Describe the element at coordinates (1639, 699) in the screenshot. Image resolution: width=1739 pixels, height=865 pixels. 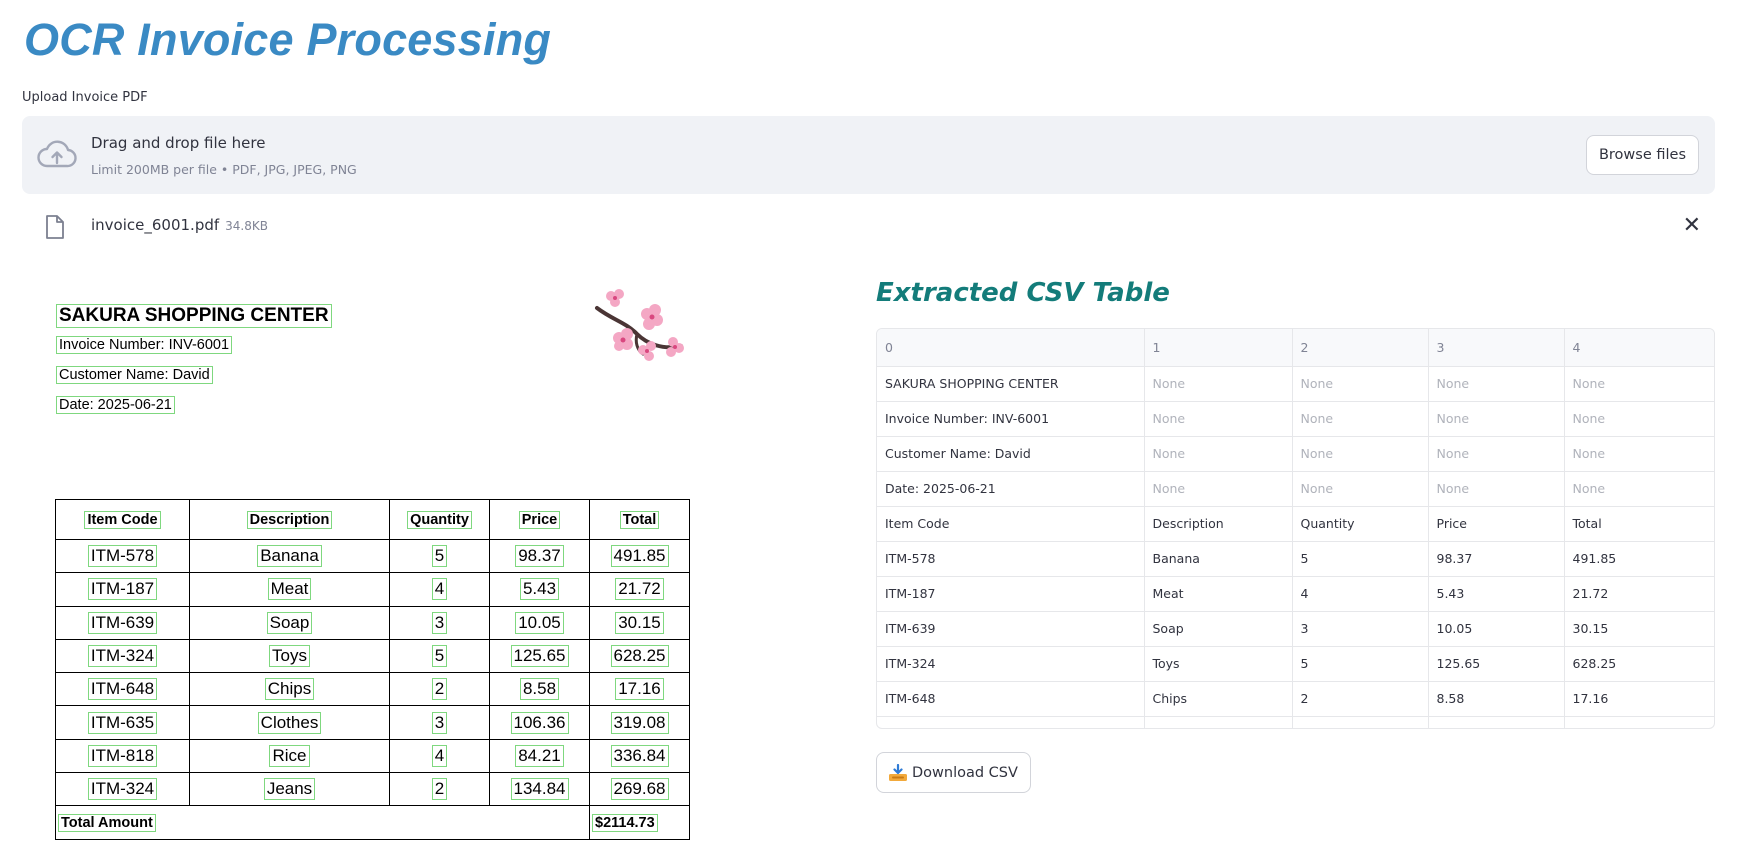
I see `csv-cell: 17.16` at that location.